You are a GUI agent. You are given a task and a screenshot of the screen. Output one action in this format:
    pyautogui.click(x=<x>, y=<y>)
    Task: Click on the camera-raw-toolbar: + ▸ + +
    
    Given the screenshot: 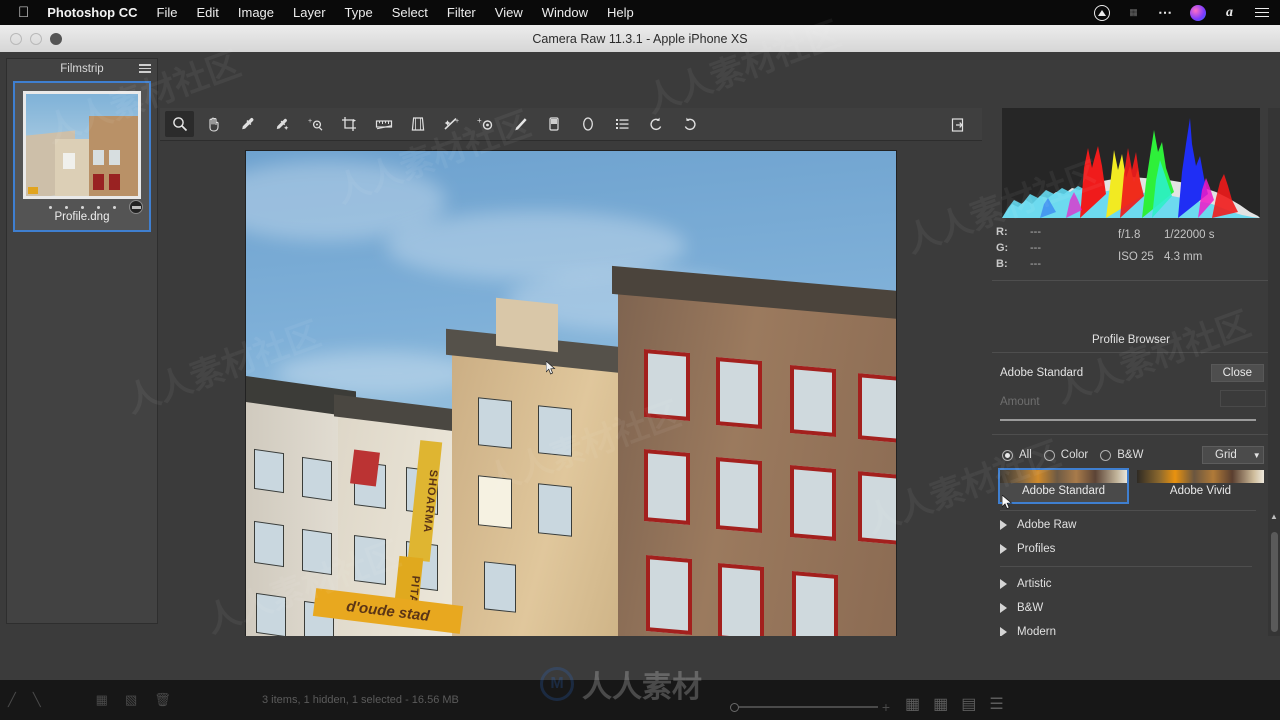 What is the action you would take?
    pyautogui.click(x=571, y=124)
    